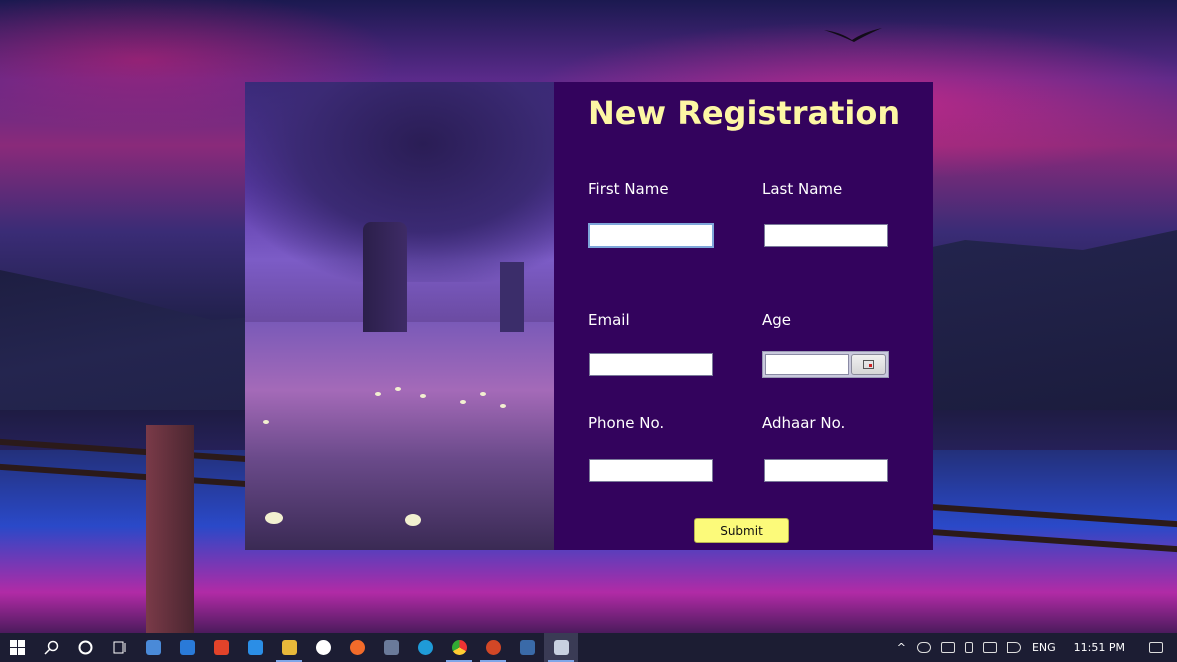  I want to click on mail-icon, so click(187, 647).